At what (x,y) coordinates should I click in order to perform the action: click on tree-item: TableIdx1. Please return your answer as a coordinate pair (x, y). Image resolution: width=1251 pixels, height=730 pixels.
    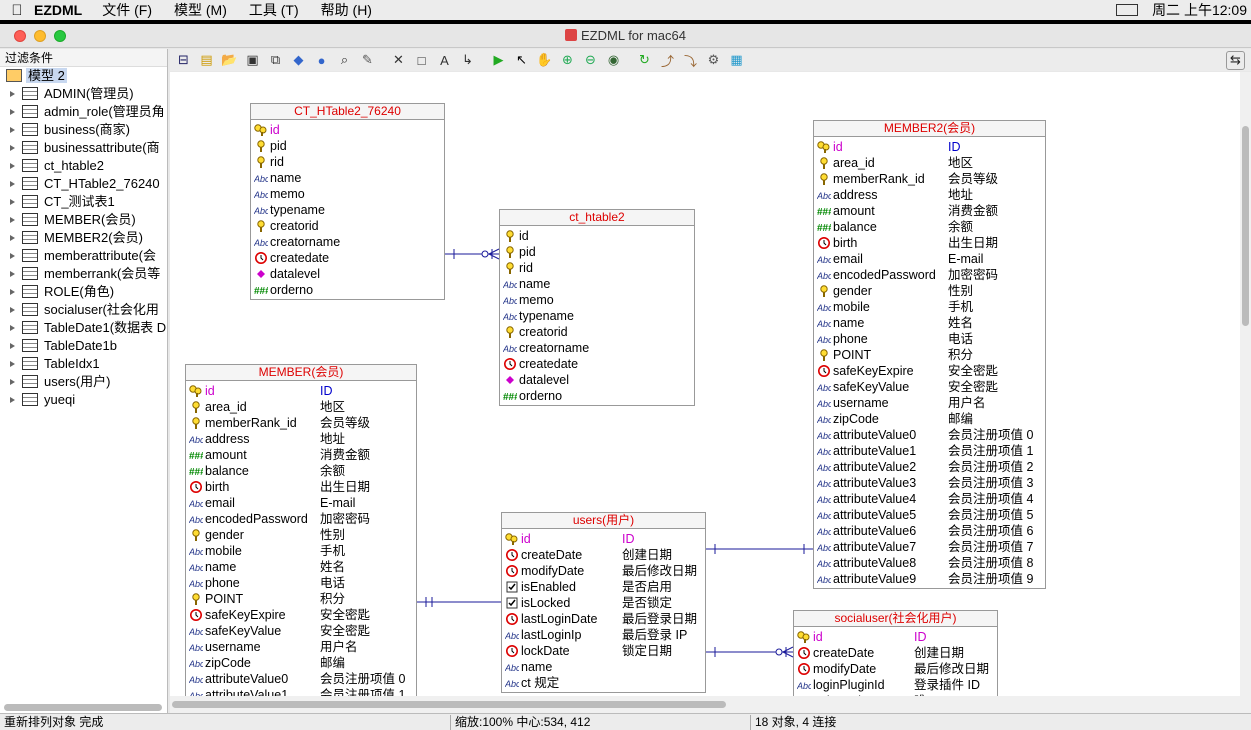
    Looking at the image, I should click on (83, 364).